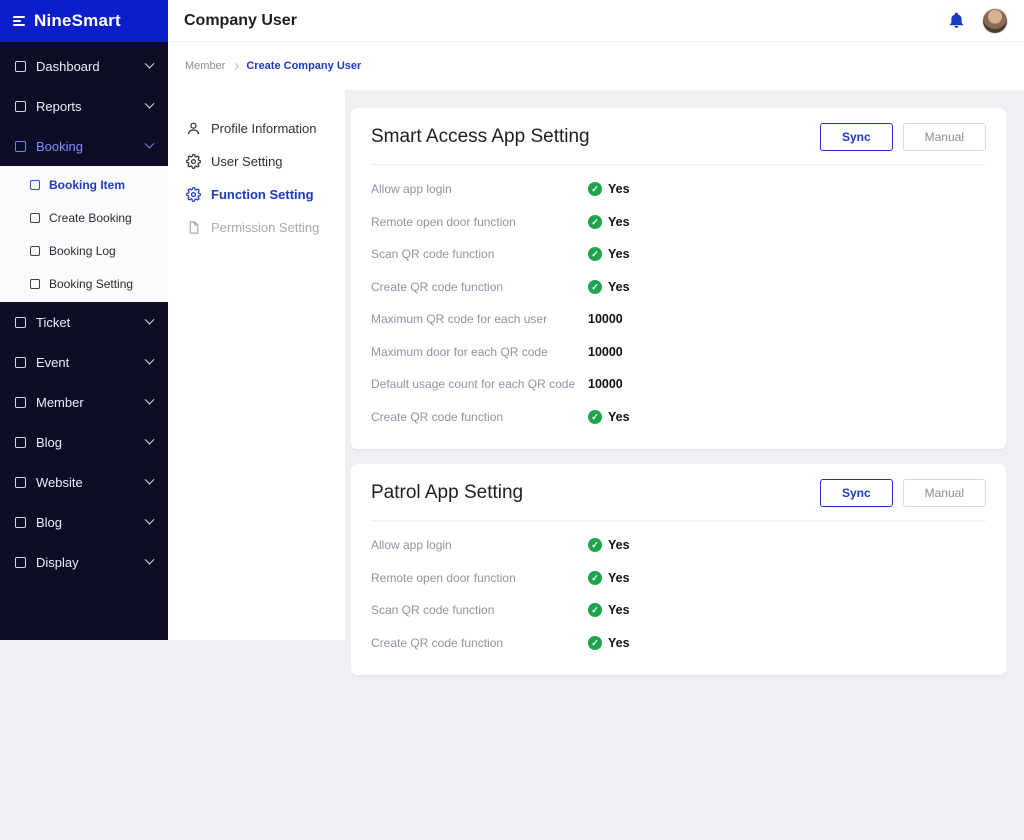 This screenshot has width=1024, height=840. Describe the element at coordinates (193, 227) in the screenshot. I see `document-icon` at that location.